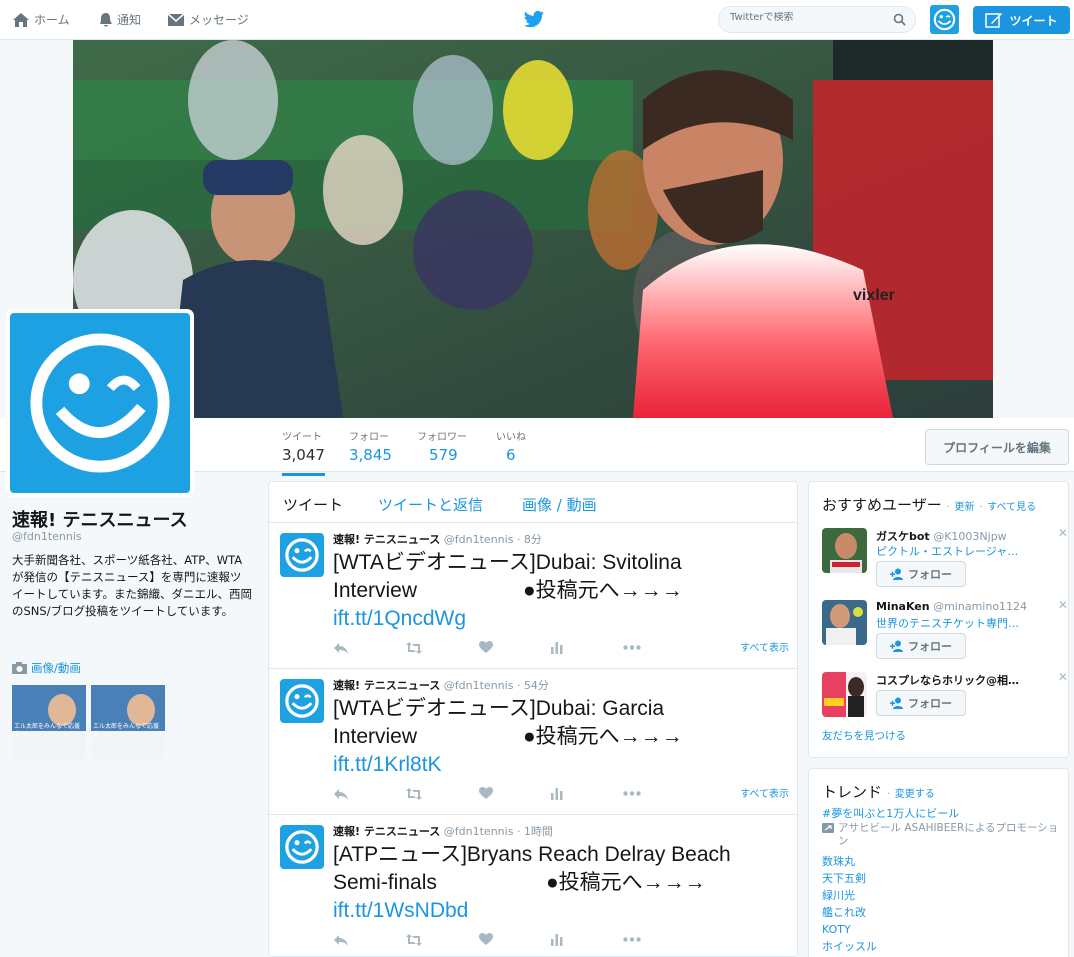 Image resolution: width=1074 pixels, height=957 pixels. What do you see at coordinates (41, 19) in the screenshot?
I see `nav-home: ホーム` at bounding box center [41, 19].